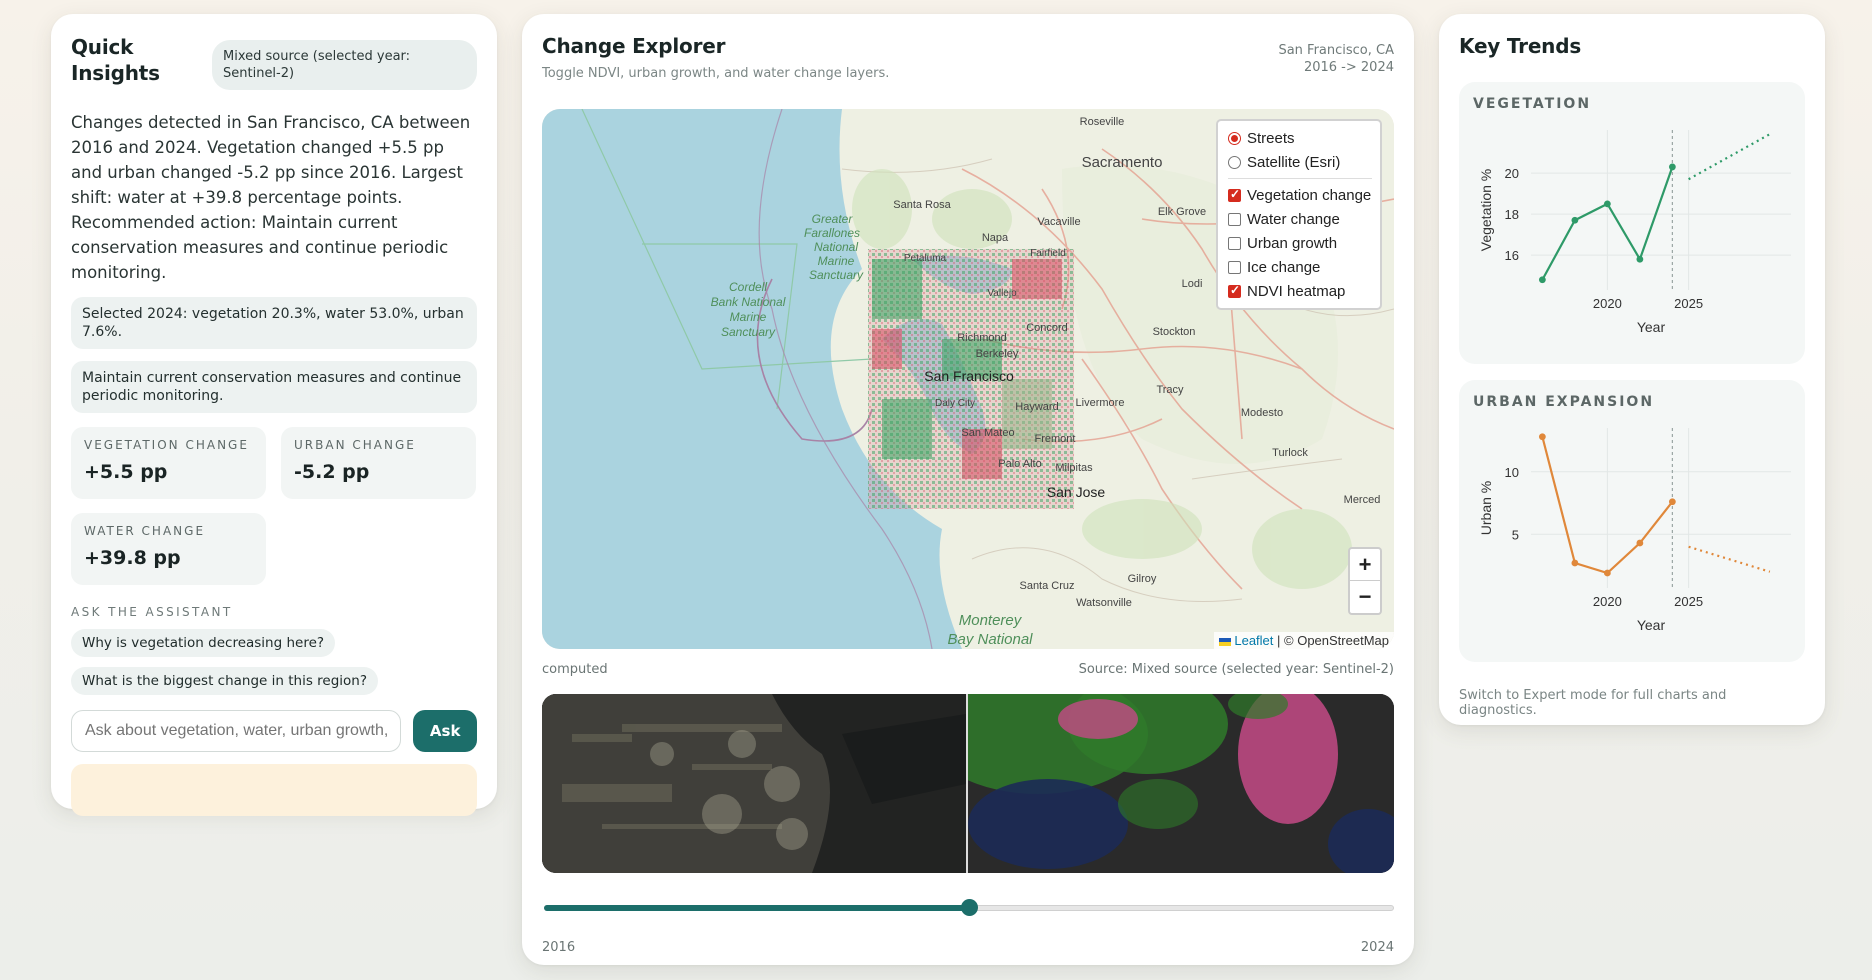 This screenshot has width=1872, height=980. I want to click on map-label-san-mateo: San Mateo, so click(987, 433).